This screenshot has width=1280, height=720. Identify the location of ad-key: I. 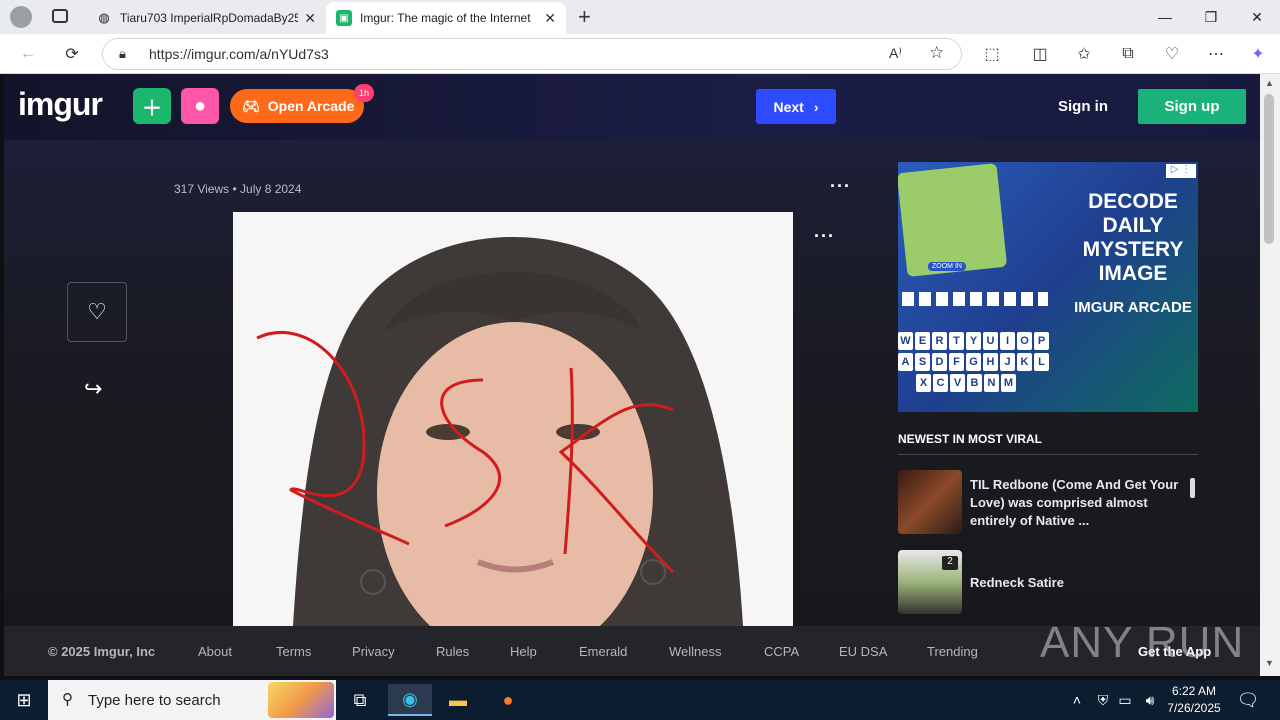
(1007, 341).